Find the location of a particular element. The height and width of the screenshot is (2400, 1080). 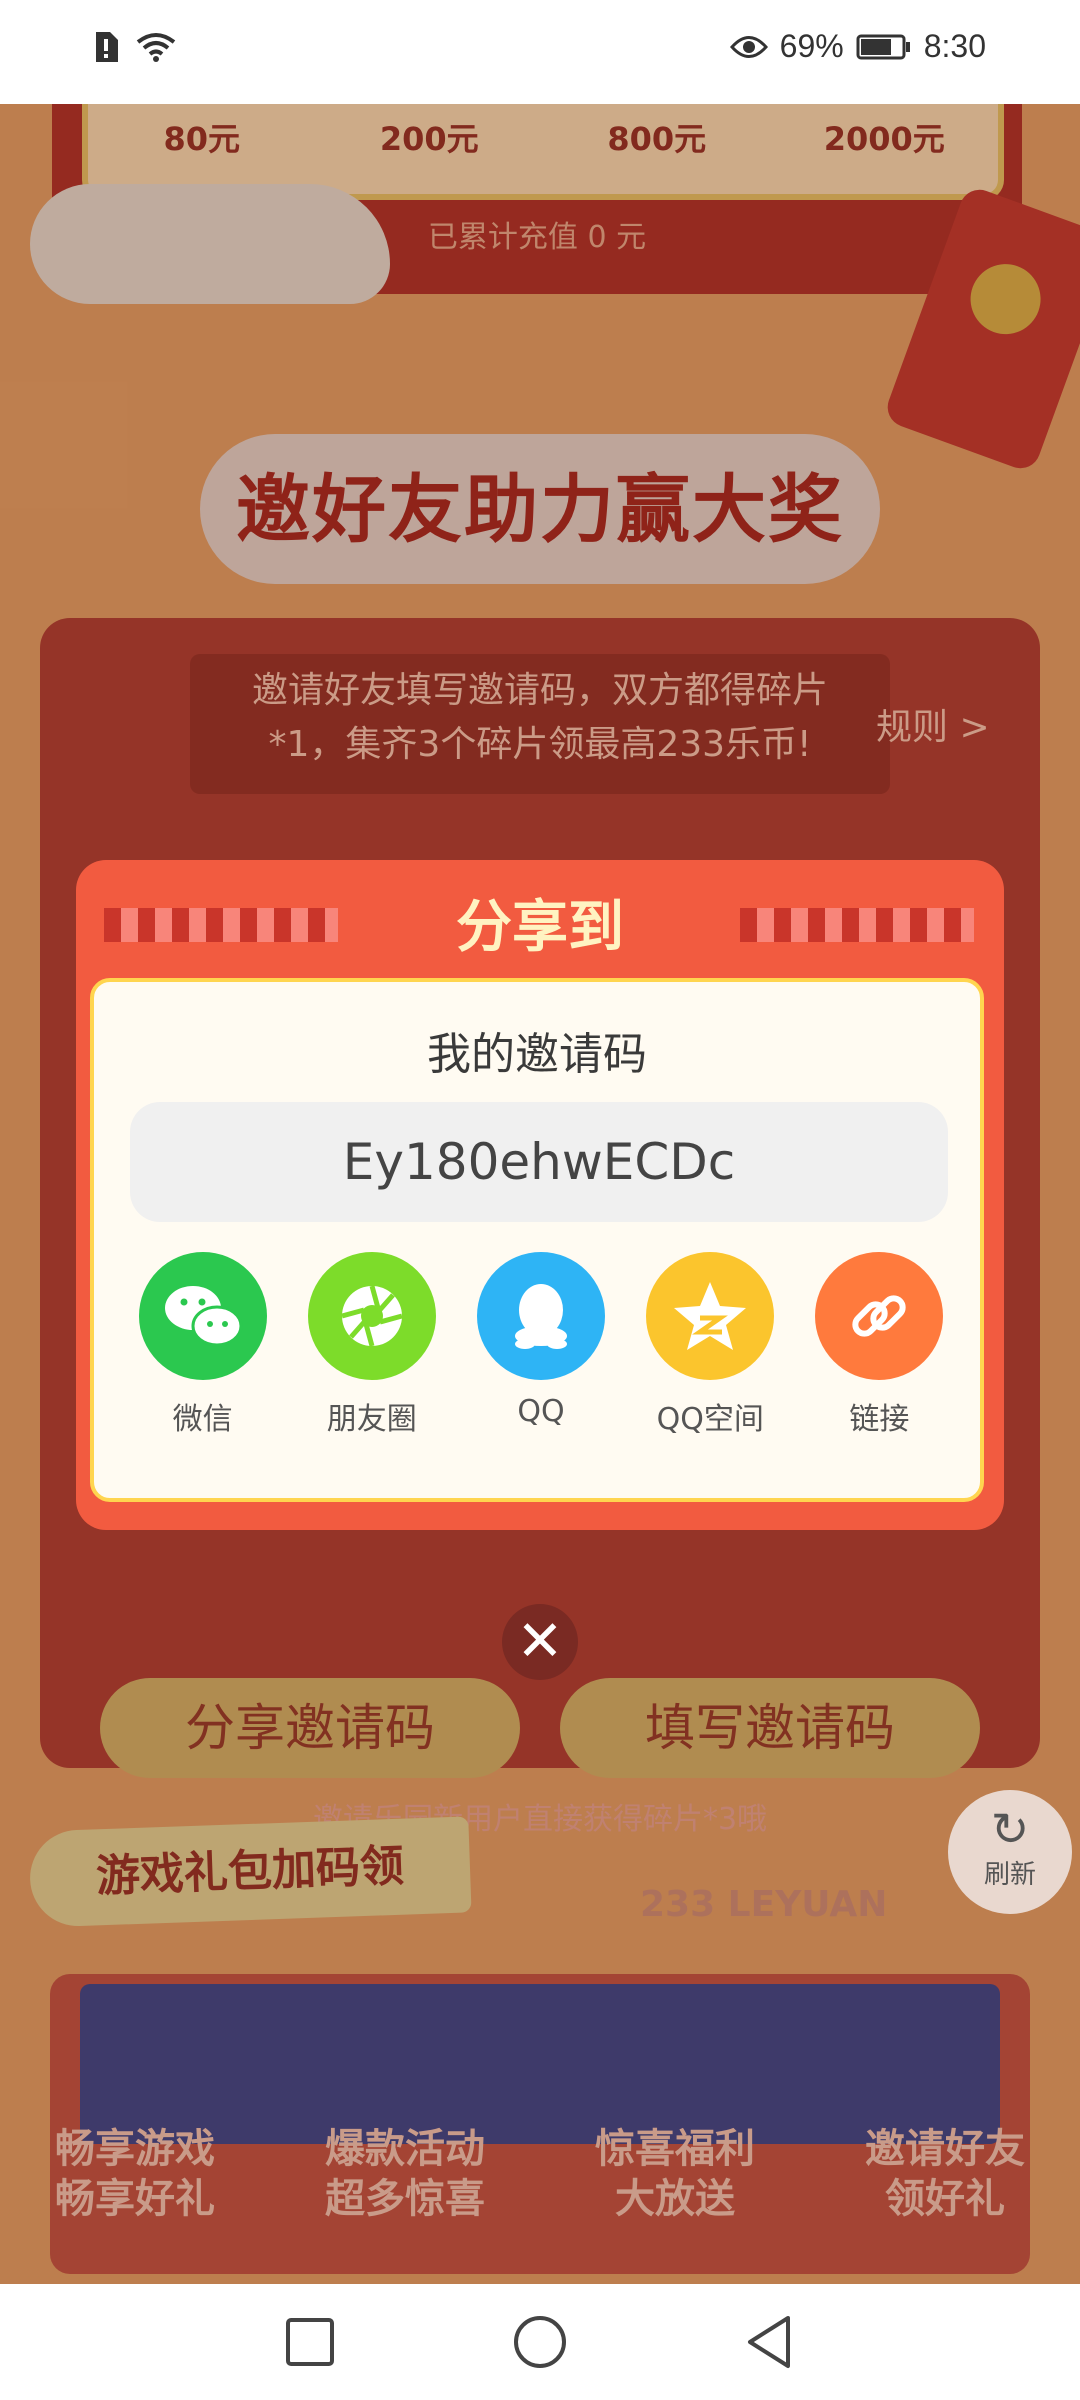

qq-icon is located at coordinates (541, 1316).